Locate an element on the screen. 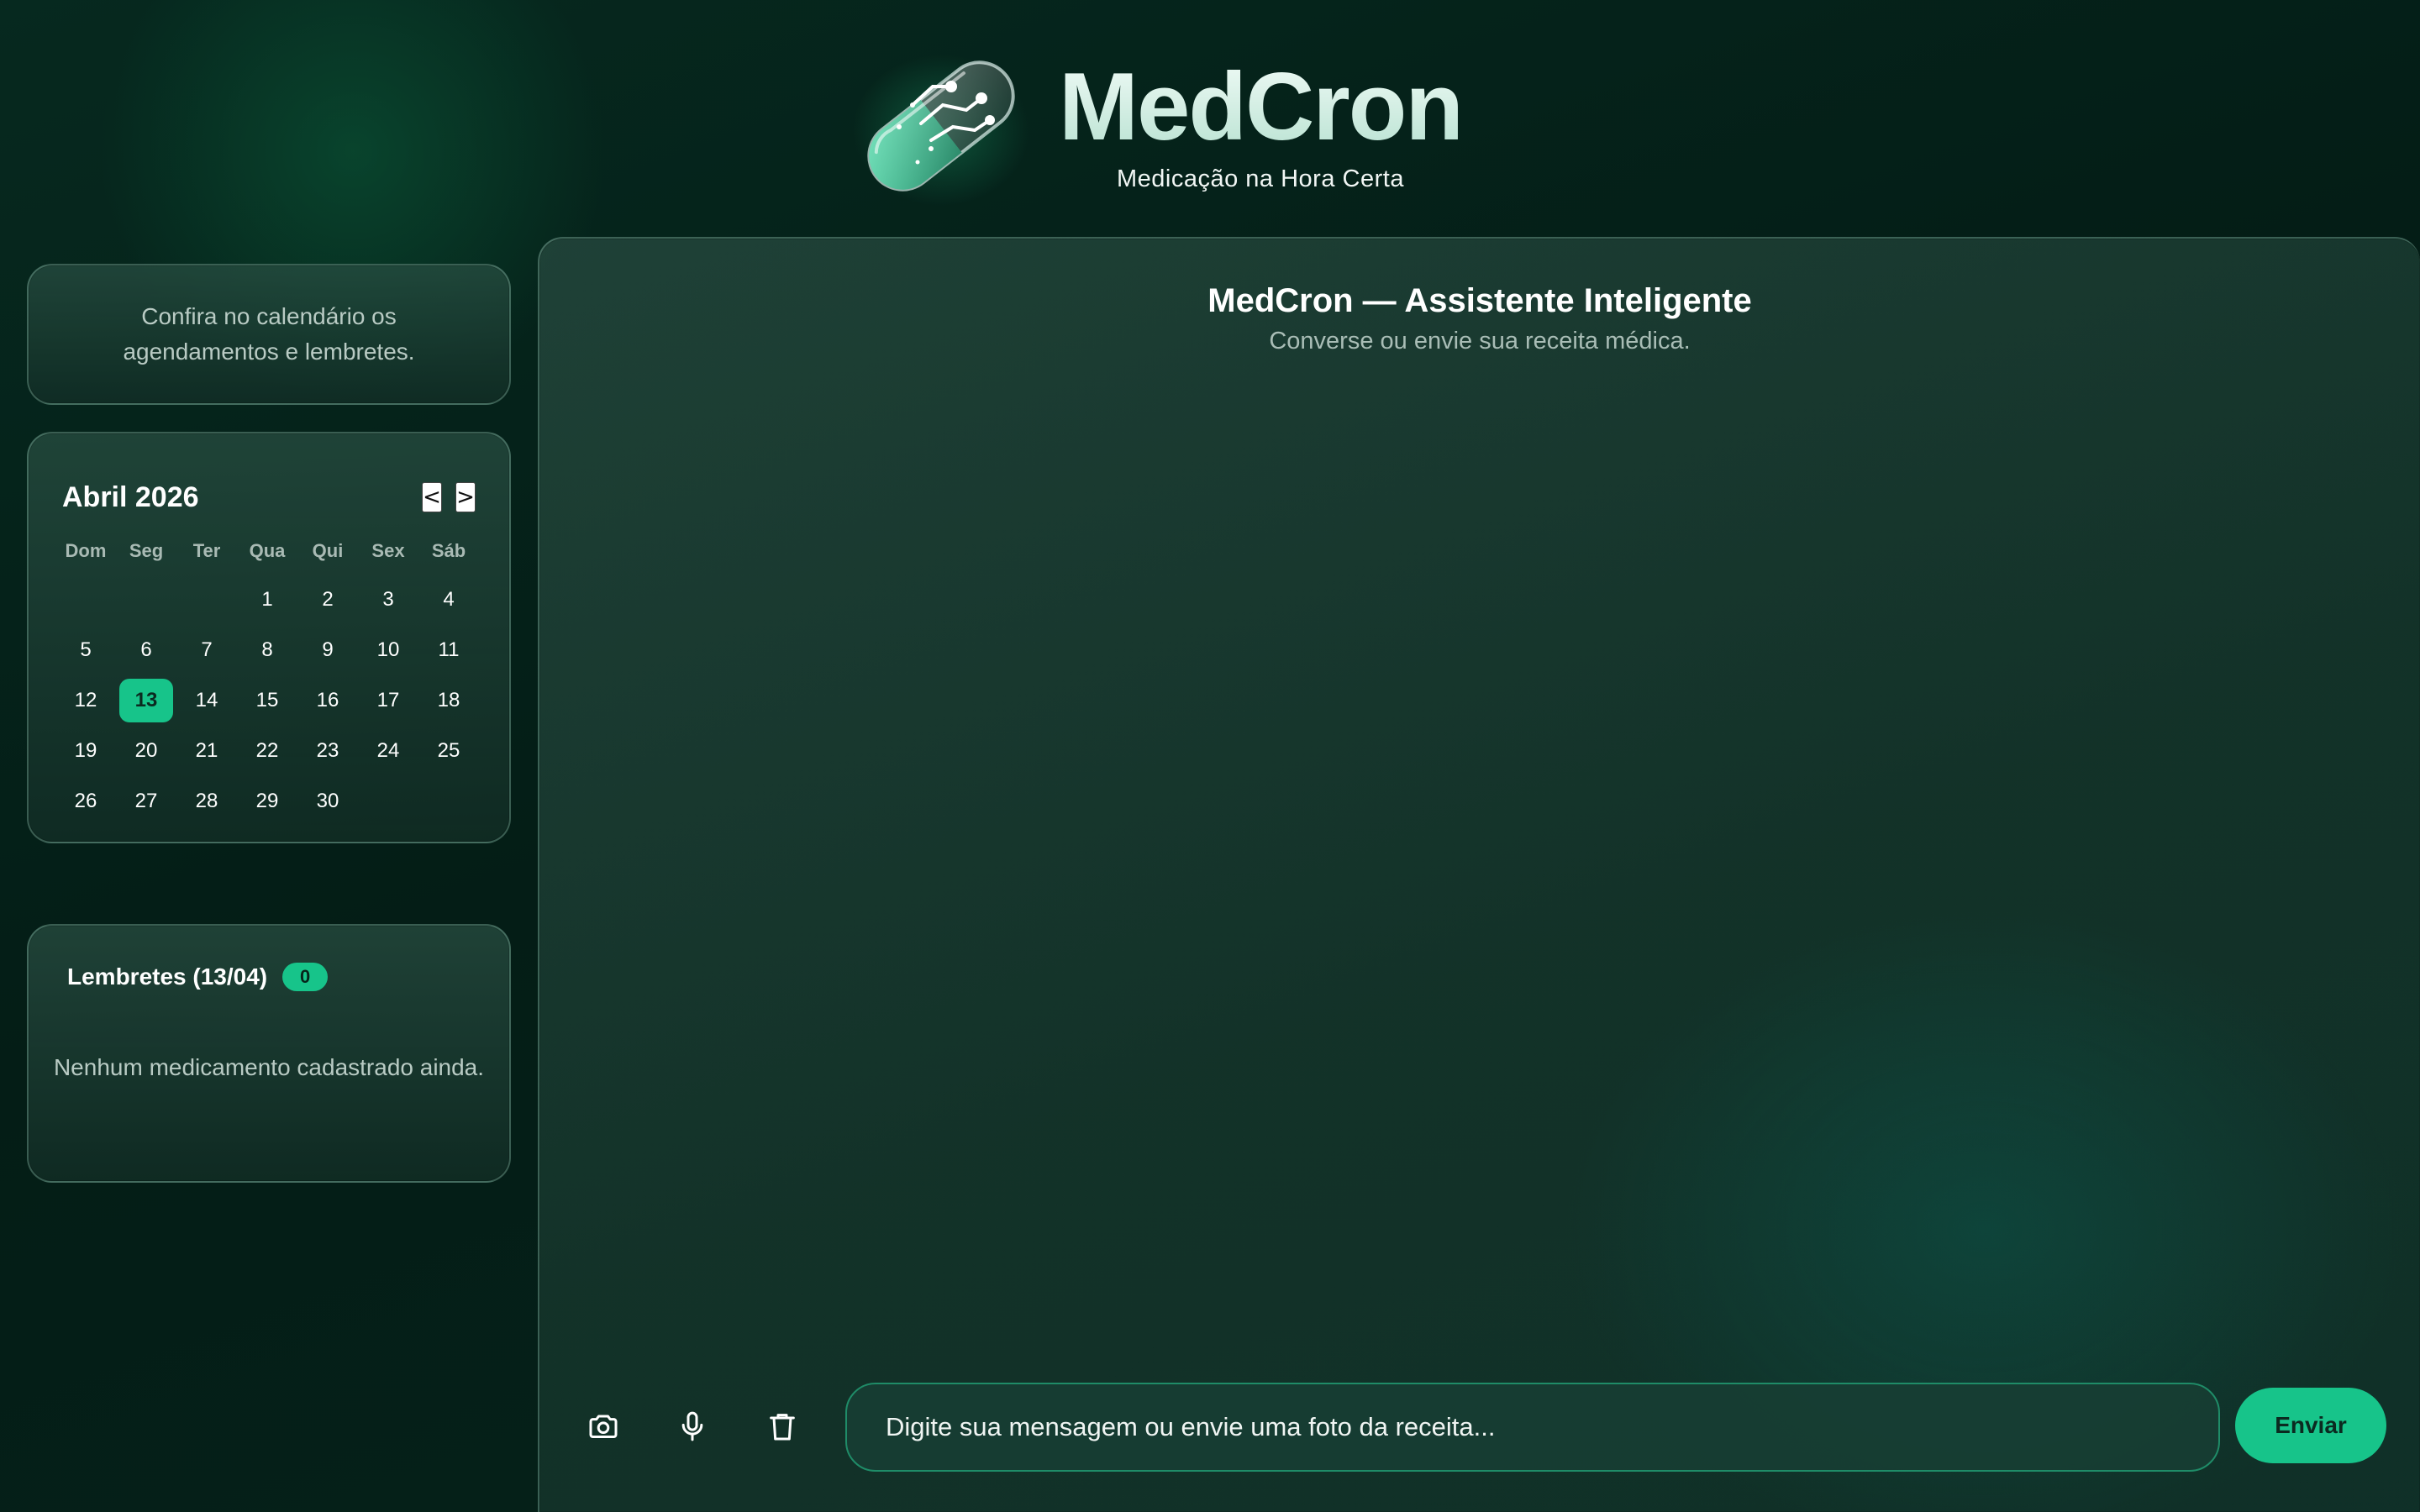 This screenshot has height=1512, width=2420. calendar-next-button: > is located at coordinates (465, 497).